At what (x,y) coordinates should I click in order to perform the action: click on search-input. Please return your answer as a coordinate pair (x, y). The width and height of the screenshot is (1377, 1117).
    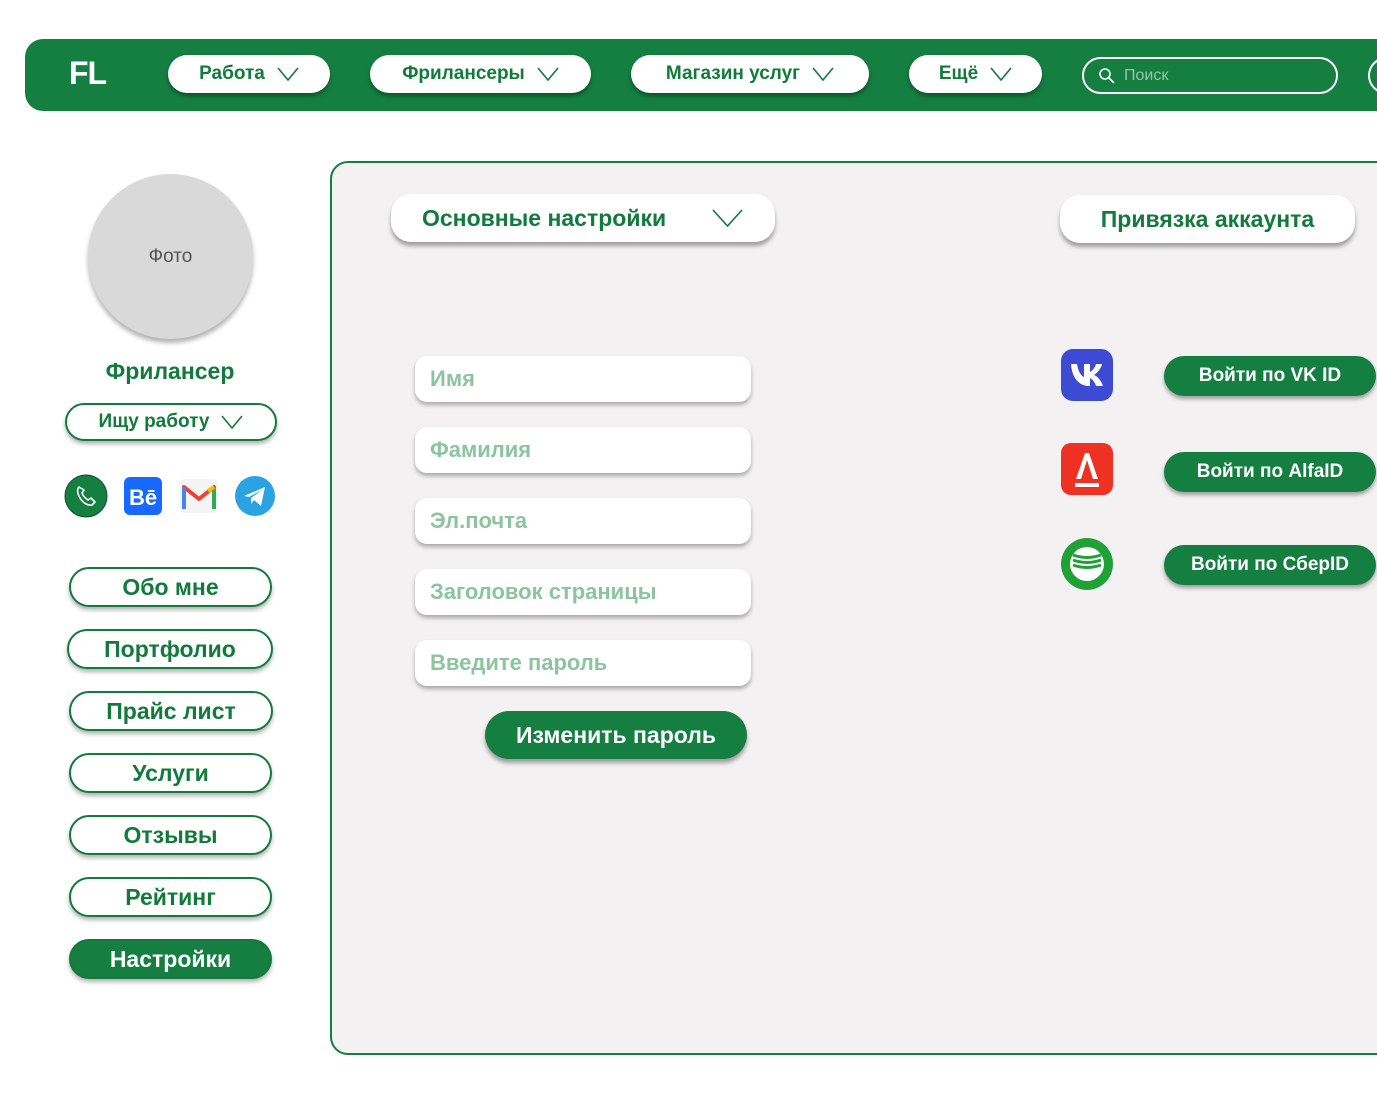
    Looking at the image, I should click on (1224, 75).